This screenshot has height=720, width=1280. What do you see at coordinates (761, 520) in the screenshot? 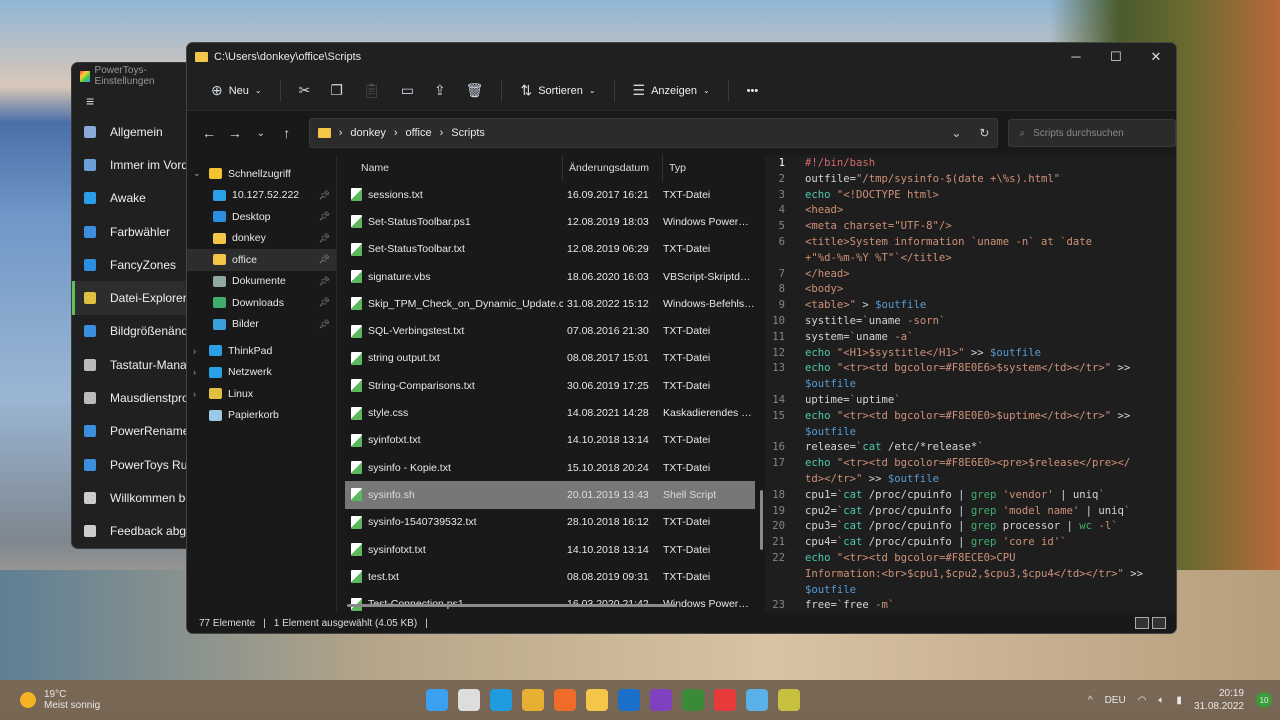
I see `vertical-scrollbar` at bounding box center [761, 520].